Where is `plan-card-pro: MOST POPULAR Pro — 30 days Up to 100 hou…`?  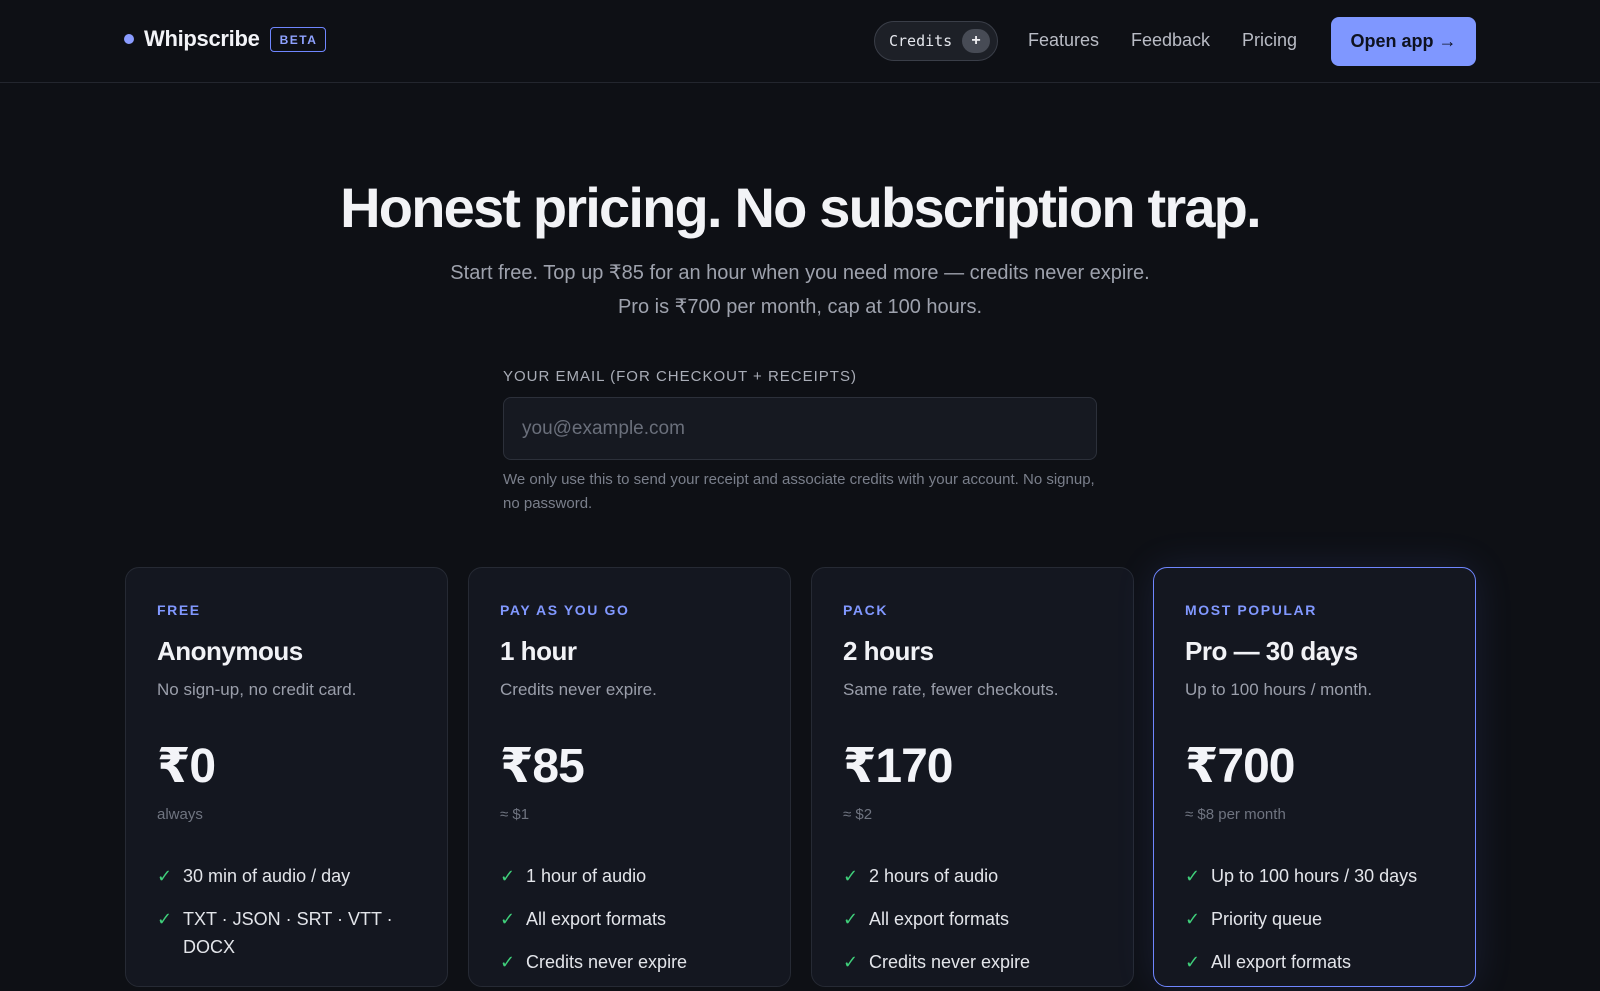
plan-card-pro: MOST POPULAR Pro — 30 days Up to 100 hou… is located at coordinates (1314, 777).